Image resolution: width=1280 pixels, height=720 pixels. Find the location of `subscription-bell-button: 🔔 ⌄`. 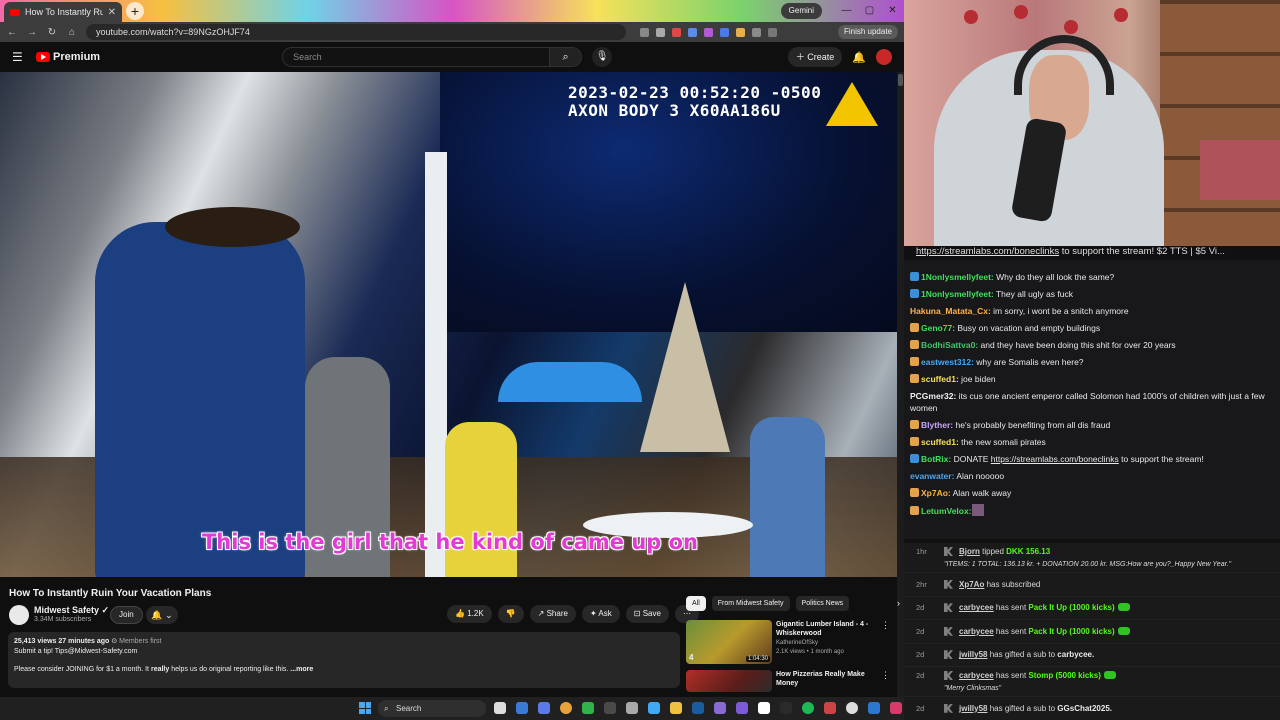

subscription-bell-button: 🔔 ⌄ is located at coordinates (162, 615).